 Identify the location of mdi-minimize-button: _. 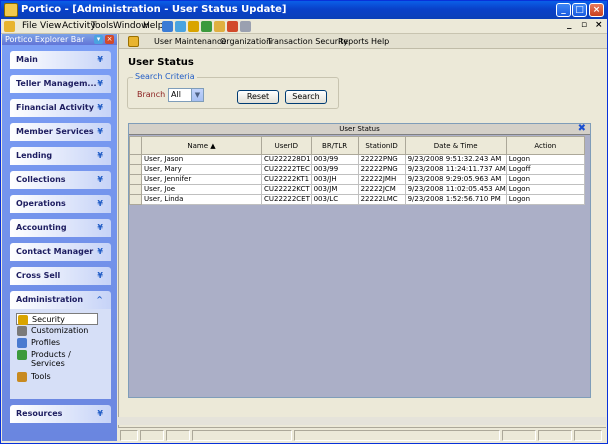
(569, 25).